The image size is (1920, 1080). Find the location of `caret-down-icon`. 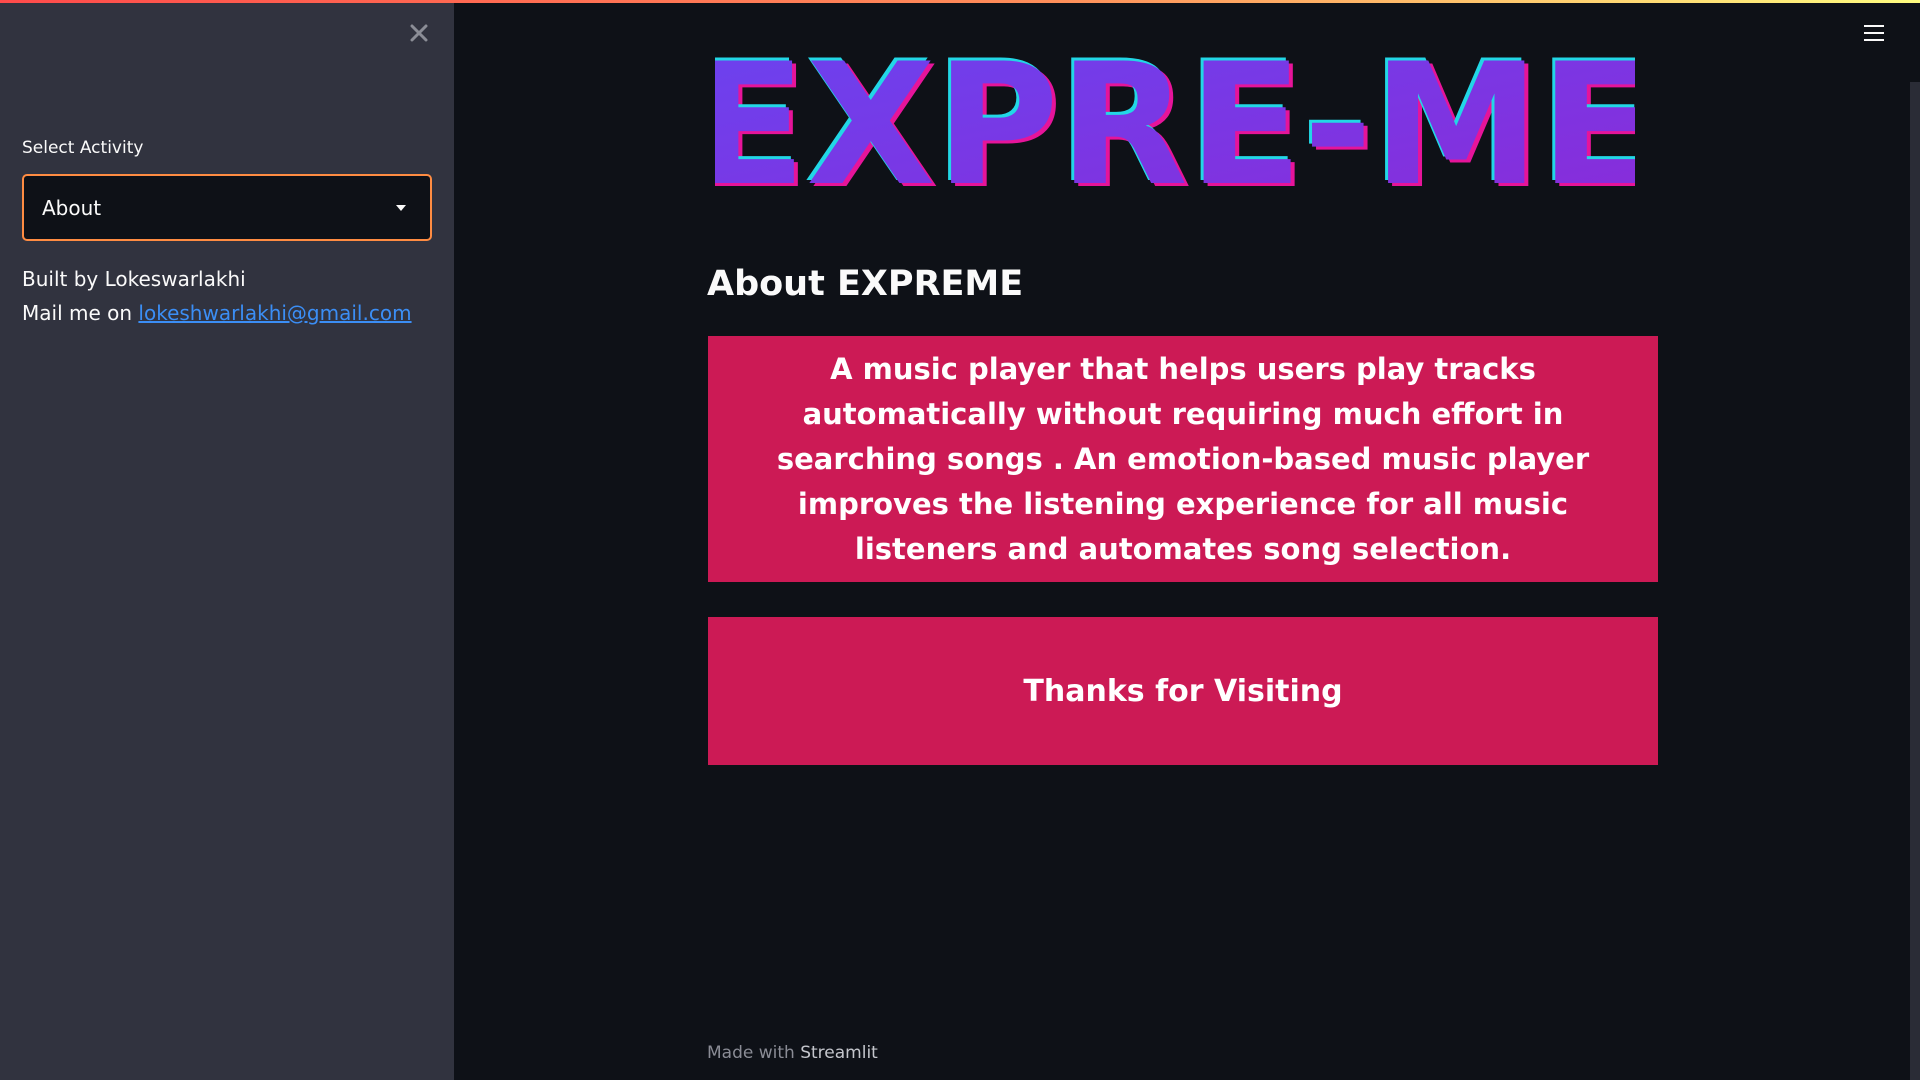

caret-down-icon is located at coordinates (401, 207).